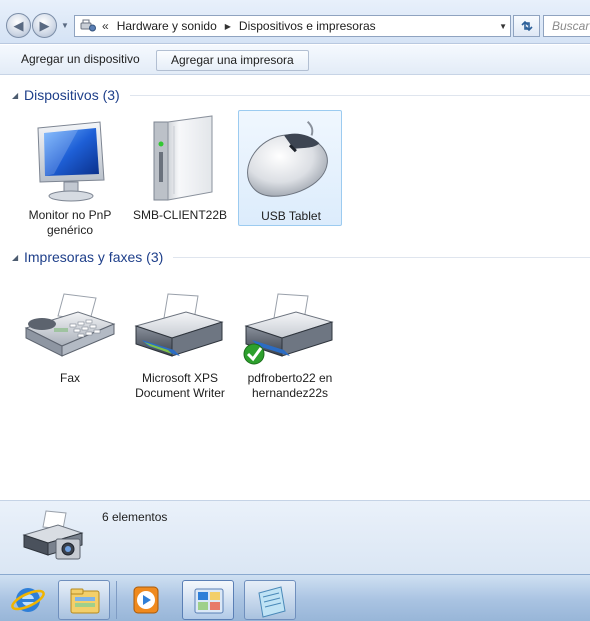 The image size is (590, 621). What do you see at coordinates (88, 26) in the screenshot?
I see `devices-and-printers-icon` at bounding box center [88, 26].